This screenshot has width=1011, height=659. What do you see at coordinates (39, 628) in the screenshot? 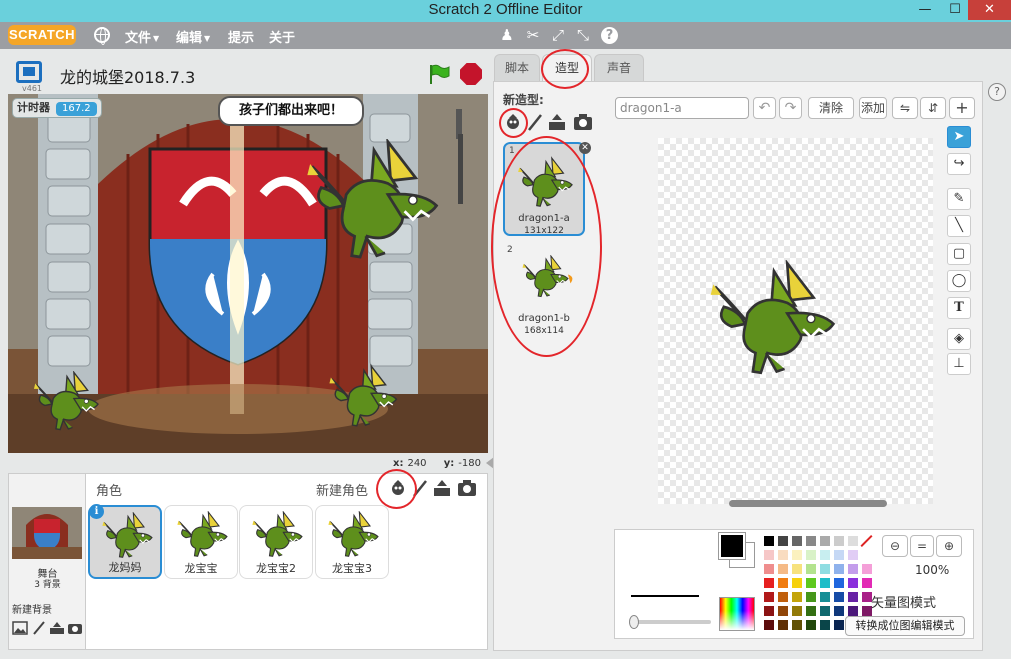
I see `paint-backdrop-icon` at bounding box center [39, 628].